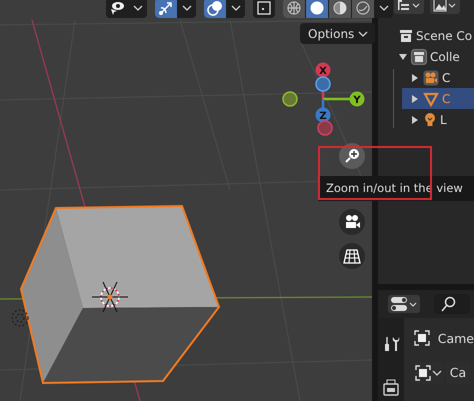 The image size is (474, 401). I want to click on camera-back-icon, so click(391, 388).